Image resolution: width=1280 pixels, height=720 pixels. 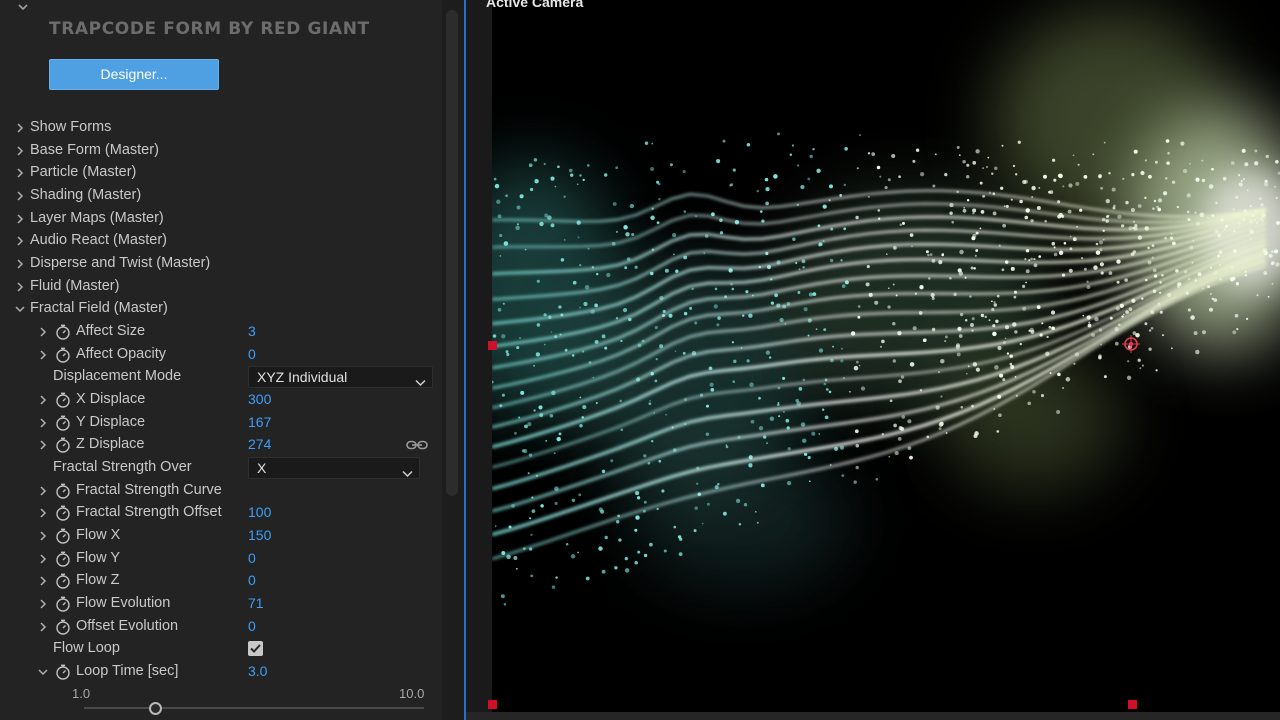 What do you see at coordinates (221, 219) in the screenshot?
I see `group-layer-maps: Layer Maps (Master)` at bounding box center [221, 219].